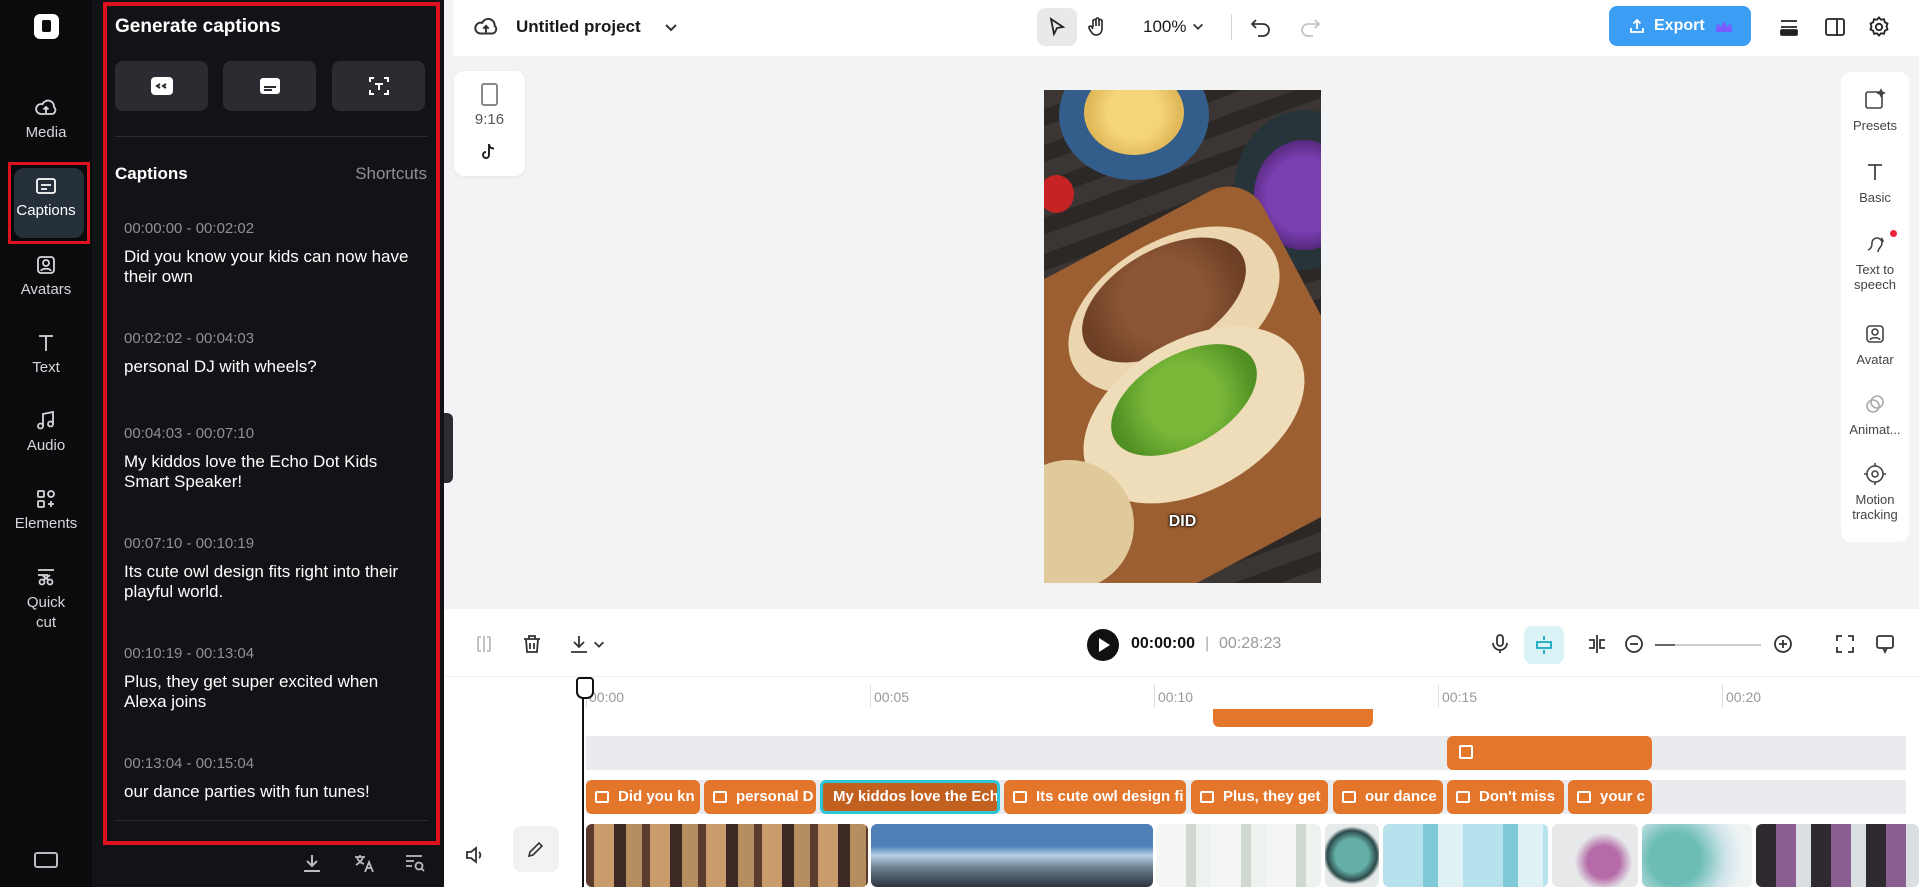 Image resolution: width=1919 pixels, height=887 pixels. I want to click on rail-item-text: Text, so click(46, 353).